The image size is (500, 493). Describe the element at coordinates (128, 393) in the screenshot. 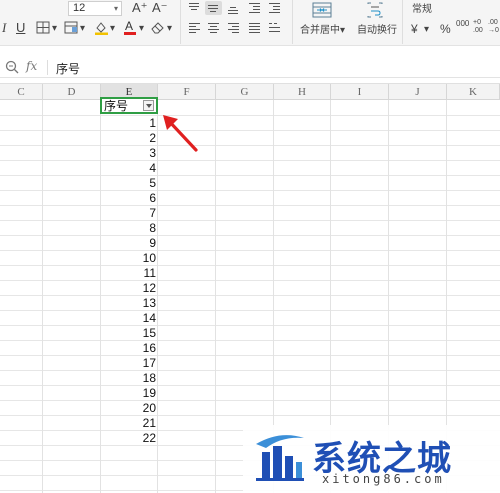

I see `cell-value: 19` at that location.